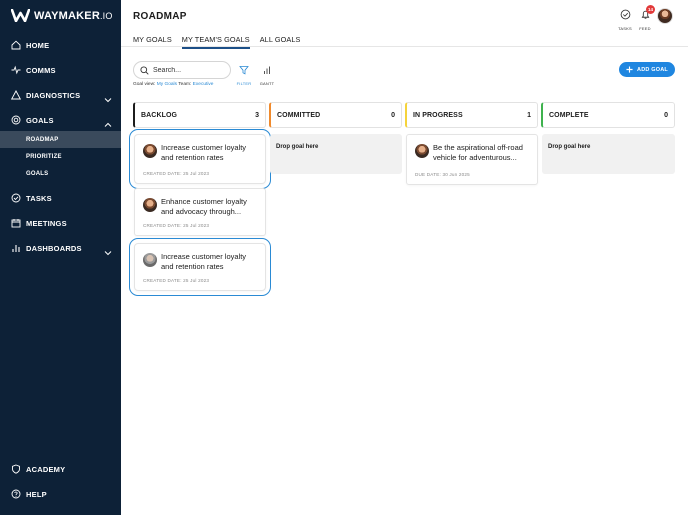 The height and width of the screenshot is (515, 688). I want to click on bar-chart-icon, so click(15, 248).